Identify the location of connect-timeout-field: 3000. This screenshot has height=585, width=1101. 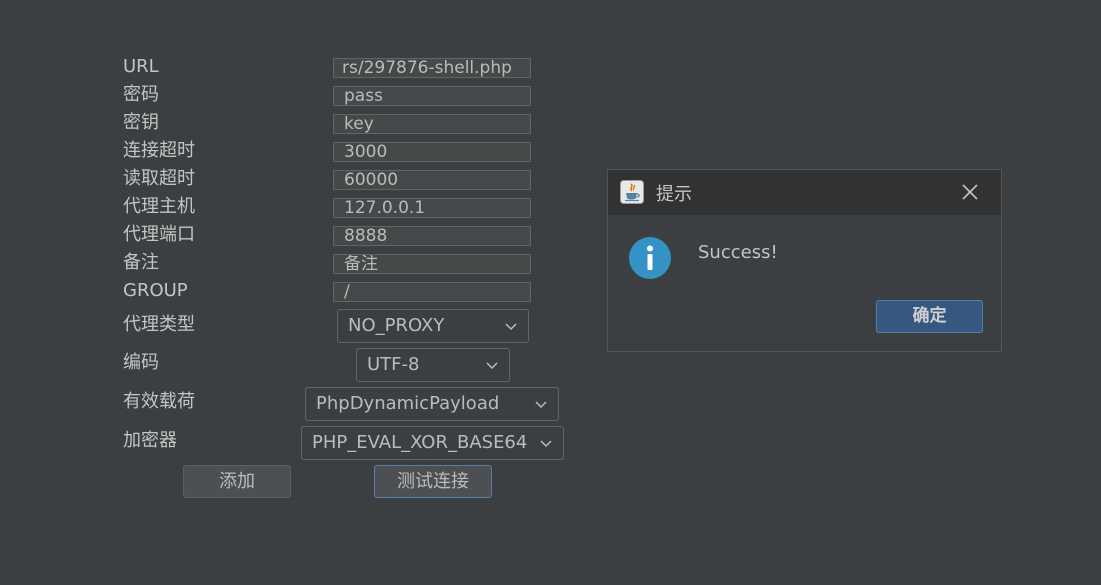
(432, 152).